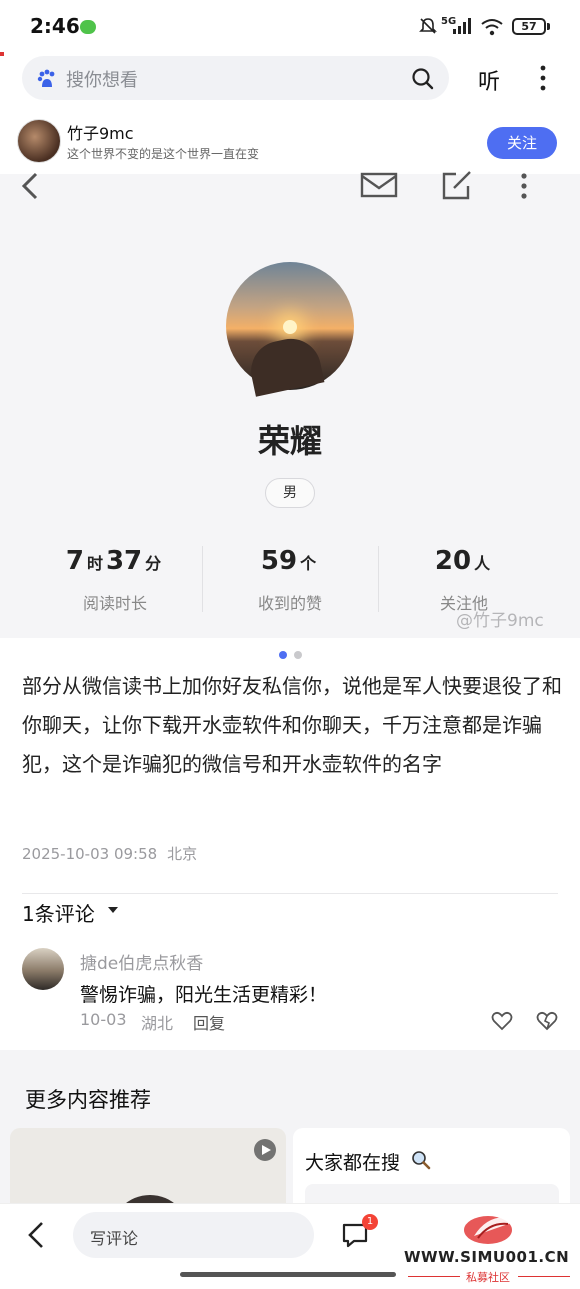 The image size is (580, 1289). What do you see at coordinates (423, 79) in the screenshot?
I see `search-icon` at bounding box center [423, 79].